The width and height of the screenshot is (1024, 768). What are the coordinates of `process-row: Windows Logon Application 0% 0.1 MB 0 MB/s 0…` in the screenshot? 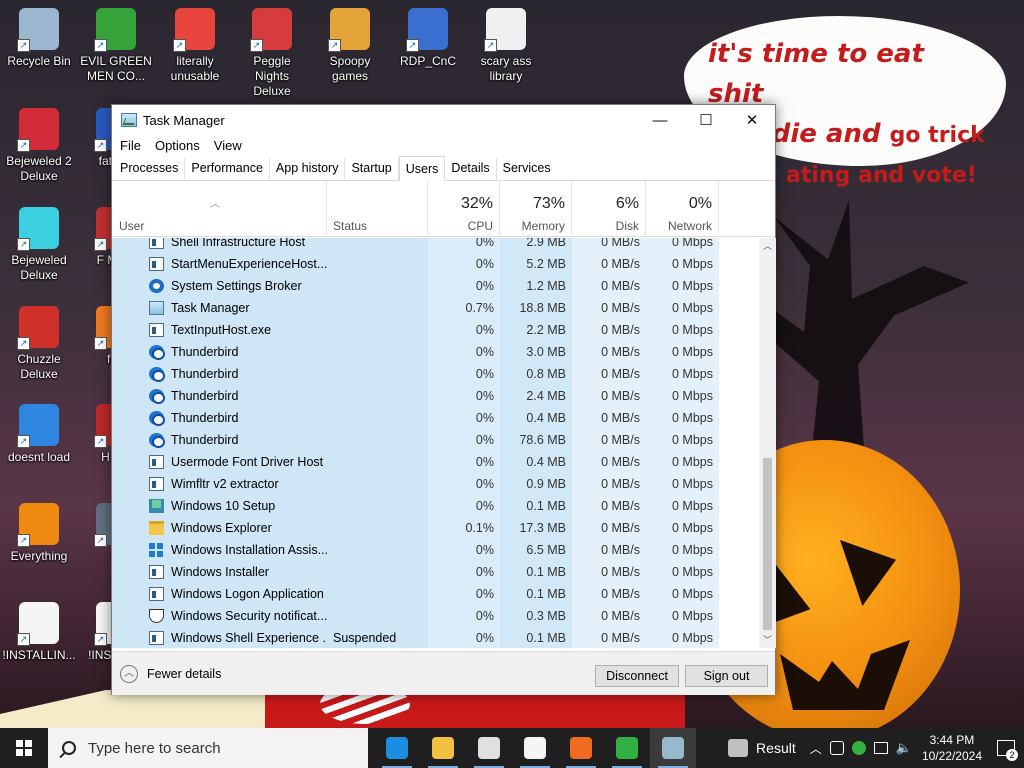 It's located at (435, 594).